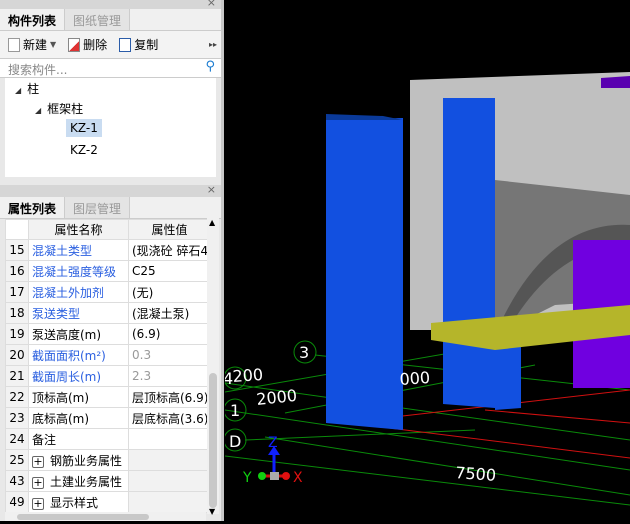 This screenshot has width=630, height=524. Describe the element at coordinates (212, 222) in the screenshot. I see `scroll-up-icon: ▲` at that location.